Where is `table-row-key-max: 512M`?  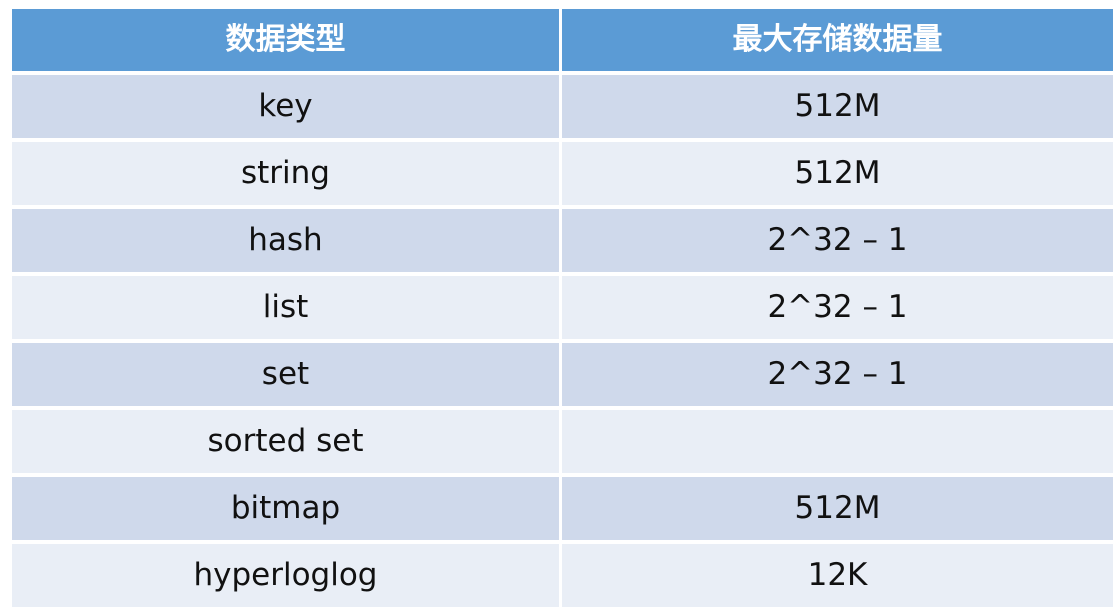 table-row-key-max: 512M is located at coordinates (837, 106).